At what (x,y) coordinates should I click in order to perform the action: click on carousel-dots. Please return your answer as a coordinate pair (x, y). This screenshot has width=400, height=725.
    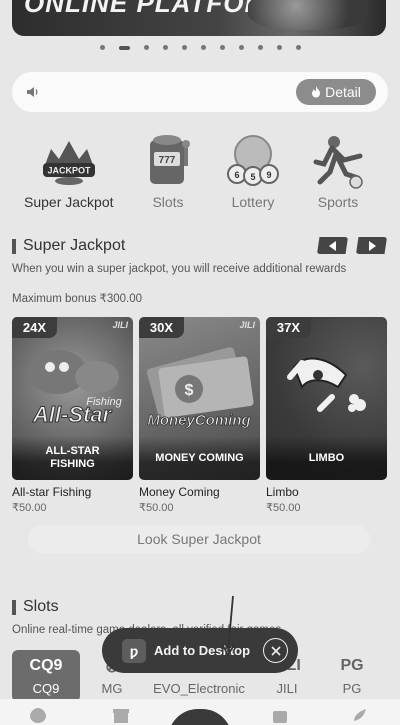
    Looking at the image, I should click on (200, 47).